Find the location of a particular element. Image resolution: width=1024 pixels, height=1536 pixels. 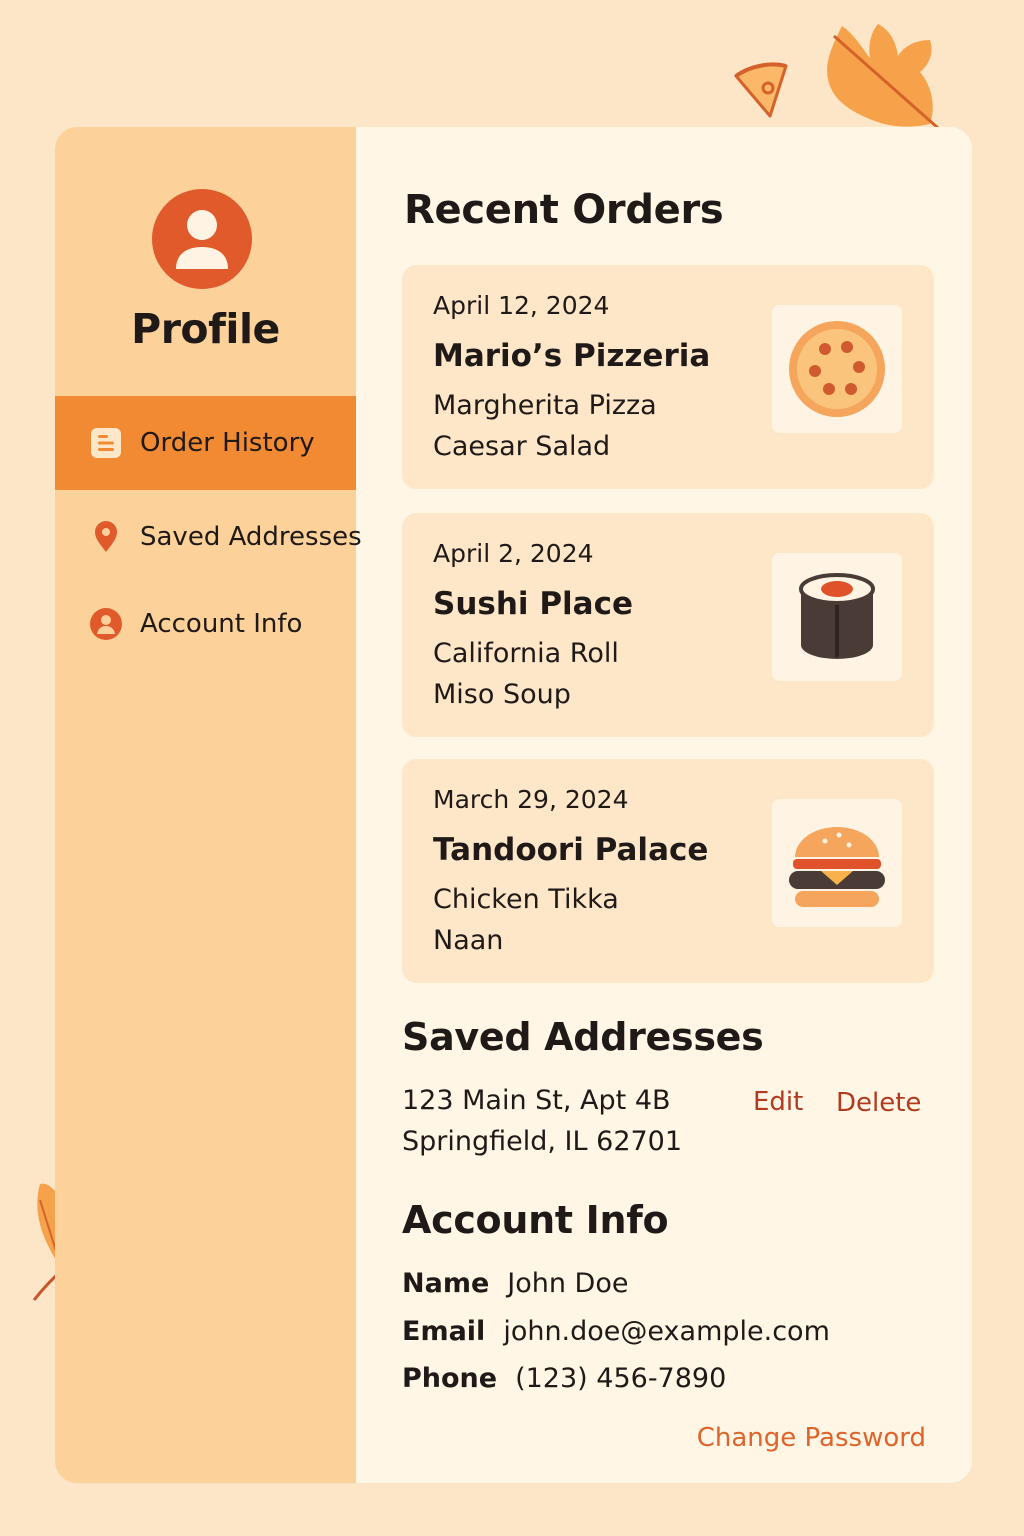

sidebar-item-label: Order History is located at coordinates (227, 443).